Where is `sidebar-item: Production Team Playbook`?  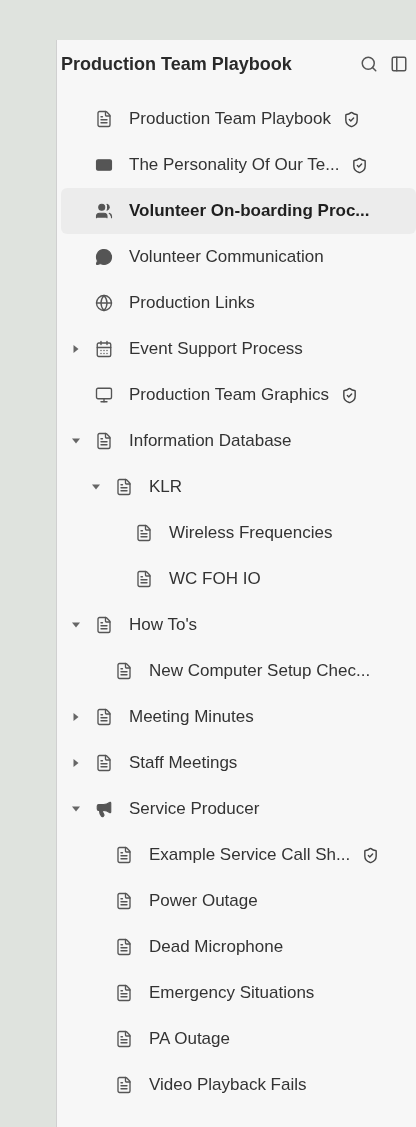 sidebar-item: Production Team Playbook is located at coordinates (238, 119).